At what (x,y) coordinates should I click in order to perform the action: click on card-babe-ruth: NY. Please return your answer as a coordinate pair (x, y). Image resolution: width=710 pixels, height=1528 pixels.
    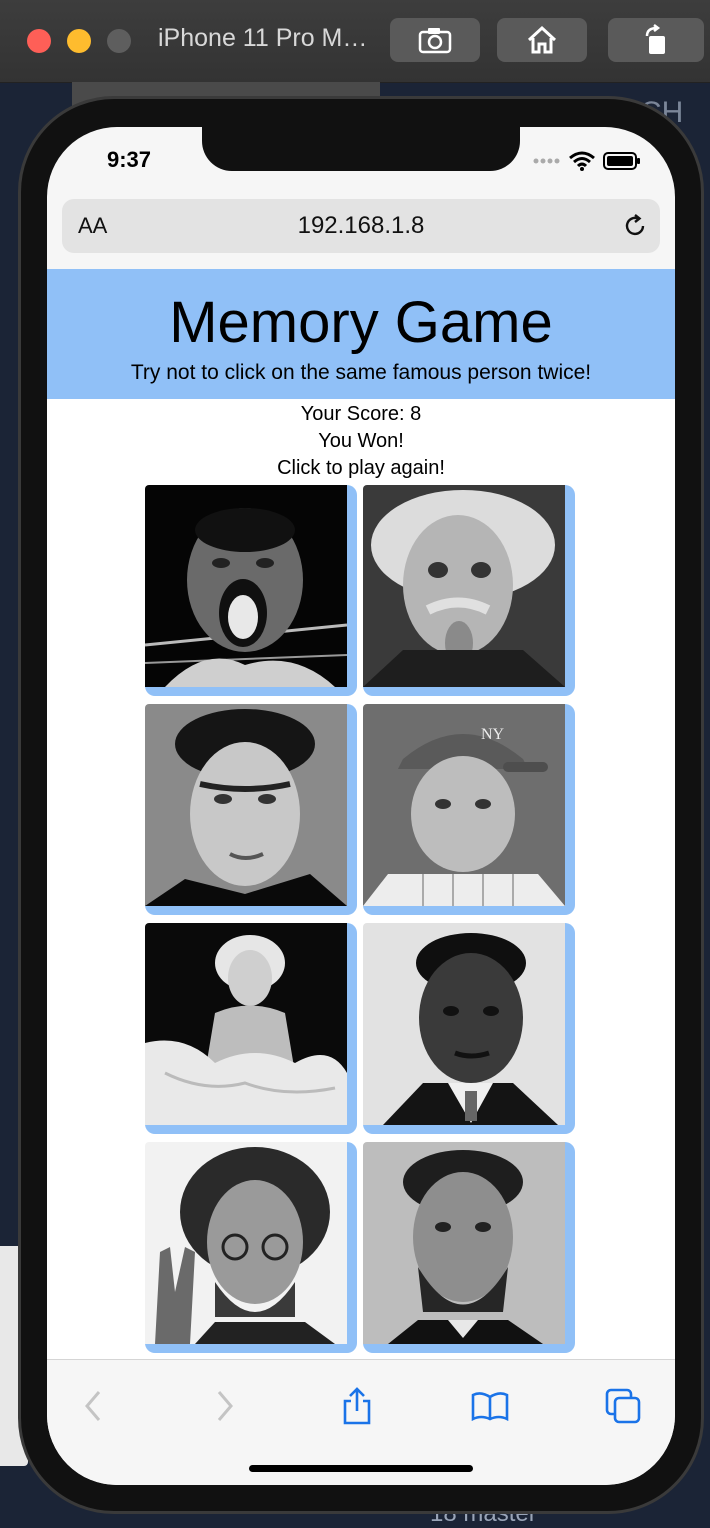
    Looking at the image, I should click on (469, 809).